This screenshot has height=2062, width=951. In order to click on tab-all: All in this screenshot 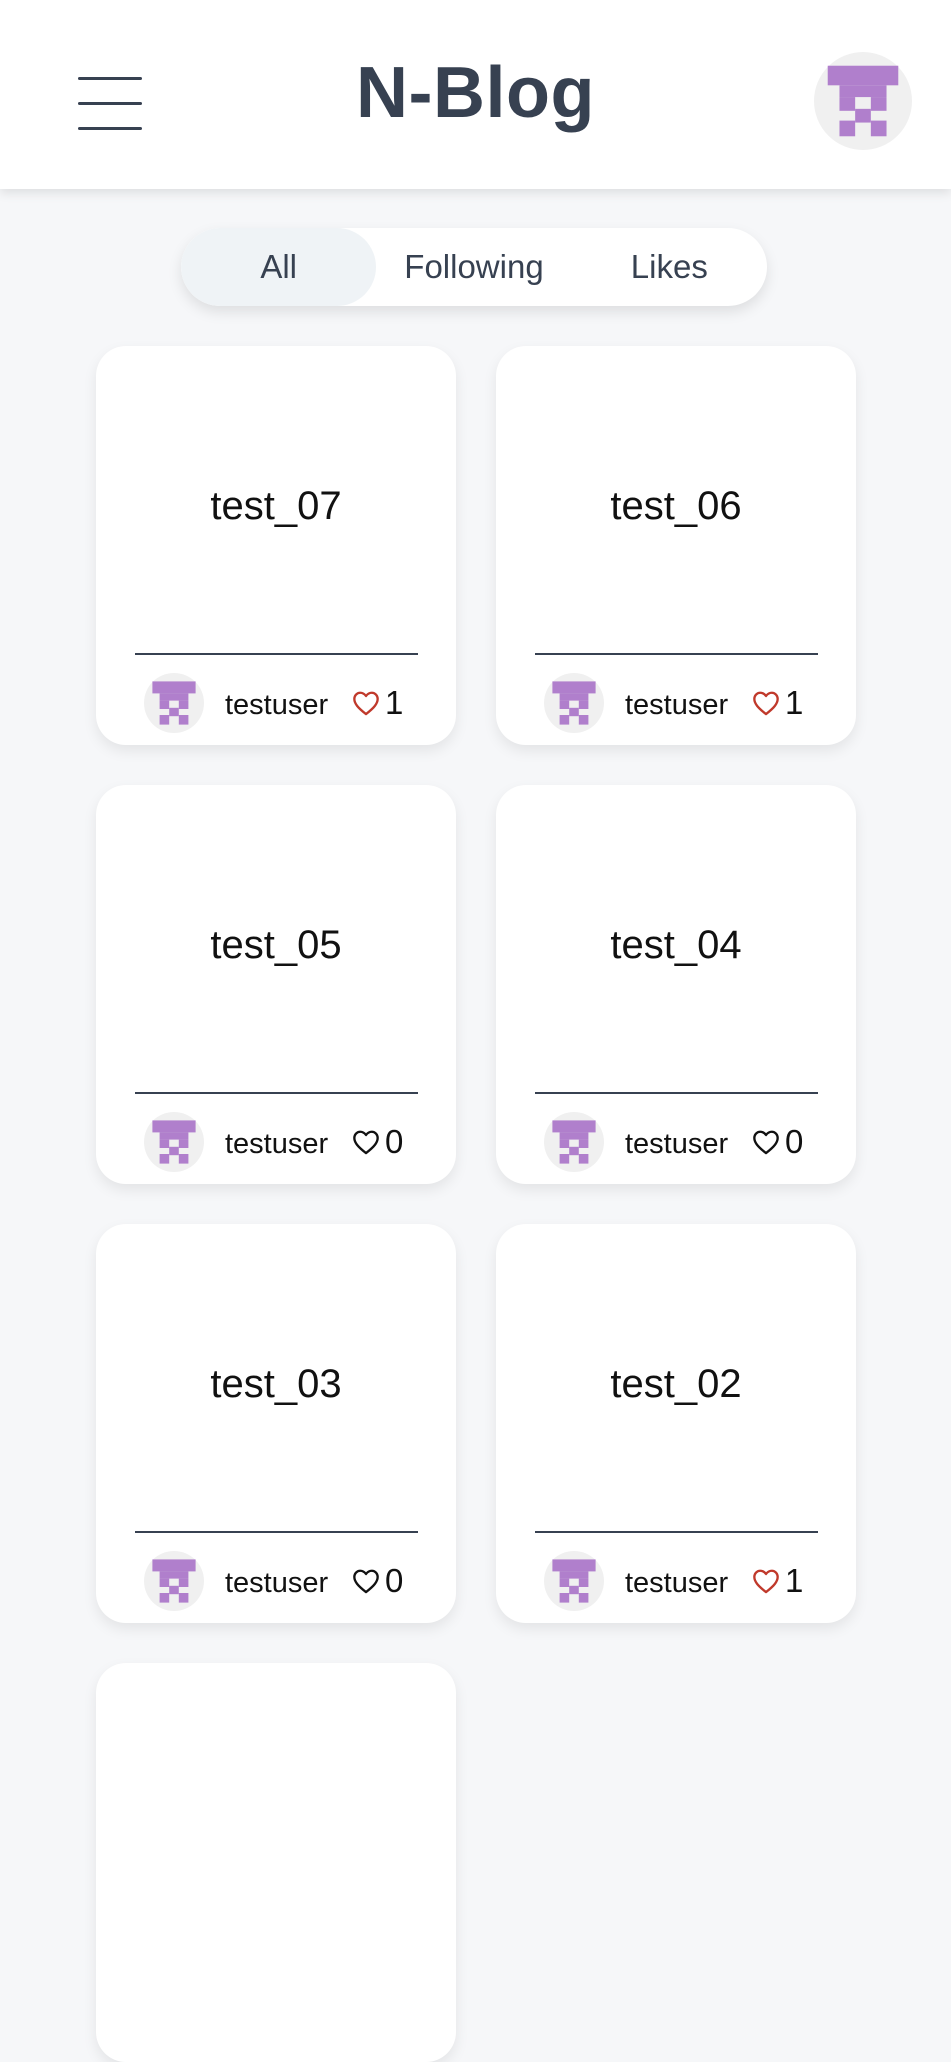, I will do `click(279, 267)`.